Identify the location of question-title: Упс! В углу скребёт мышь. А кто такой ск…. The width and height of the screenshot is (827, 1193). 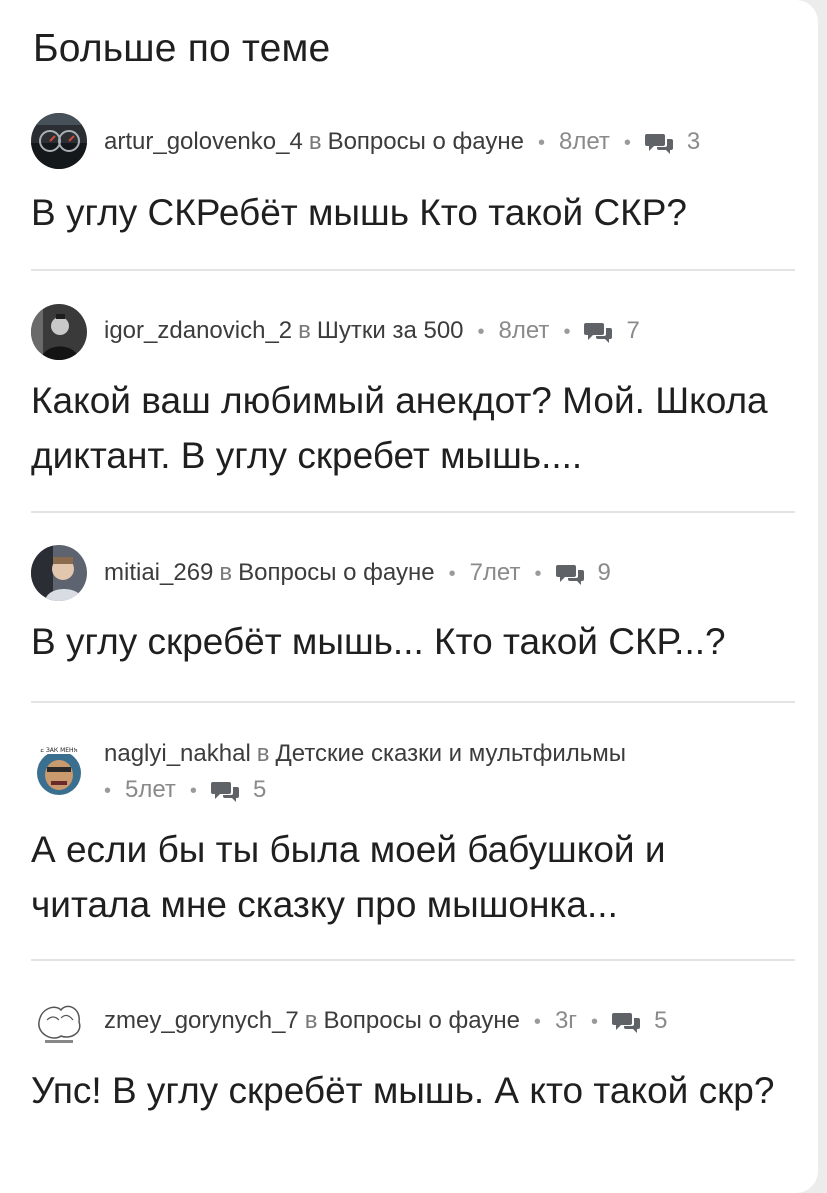
(409, 1090).